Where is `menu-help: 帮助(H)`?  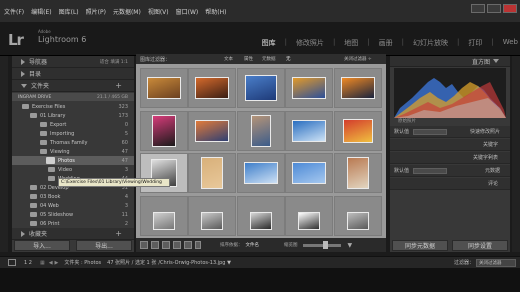 menu-help: 帮助(H) is located at coordinates (215, 11).